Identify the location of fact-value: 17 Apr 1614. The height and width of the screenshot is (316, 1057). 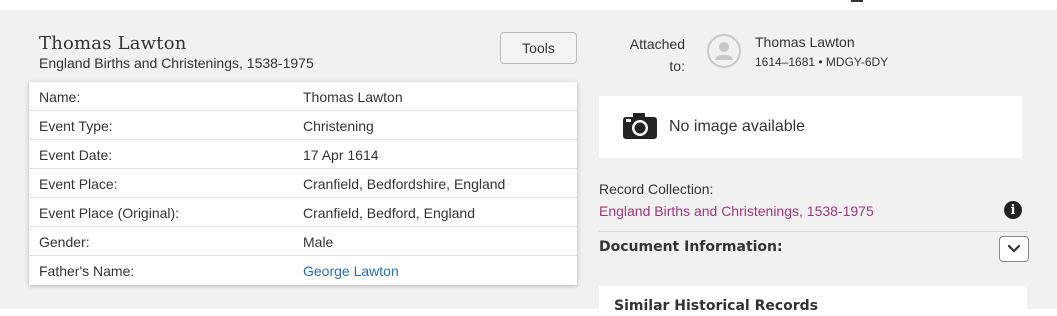
(341, 155).